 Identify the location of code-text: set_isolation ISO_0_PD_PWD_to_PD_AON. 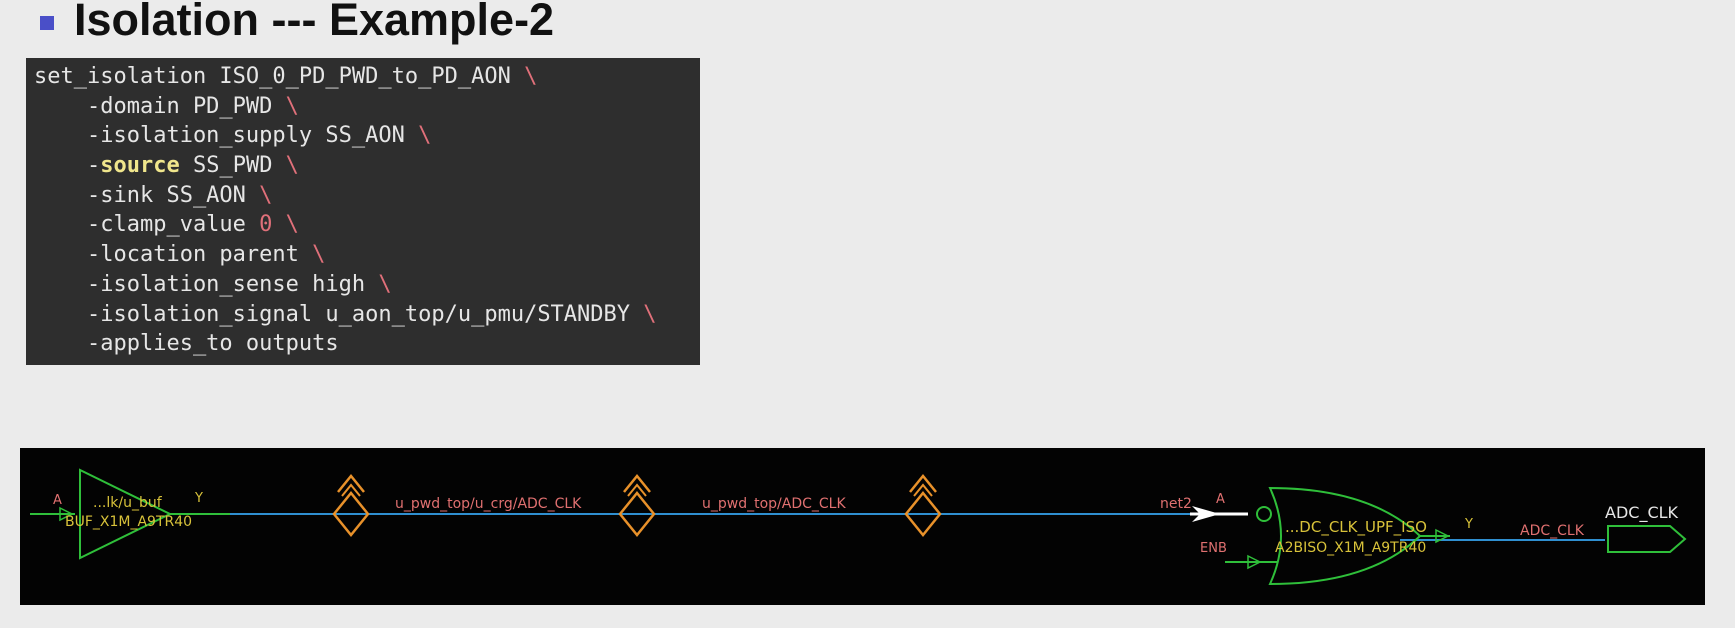
(272, 76).